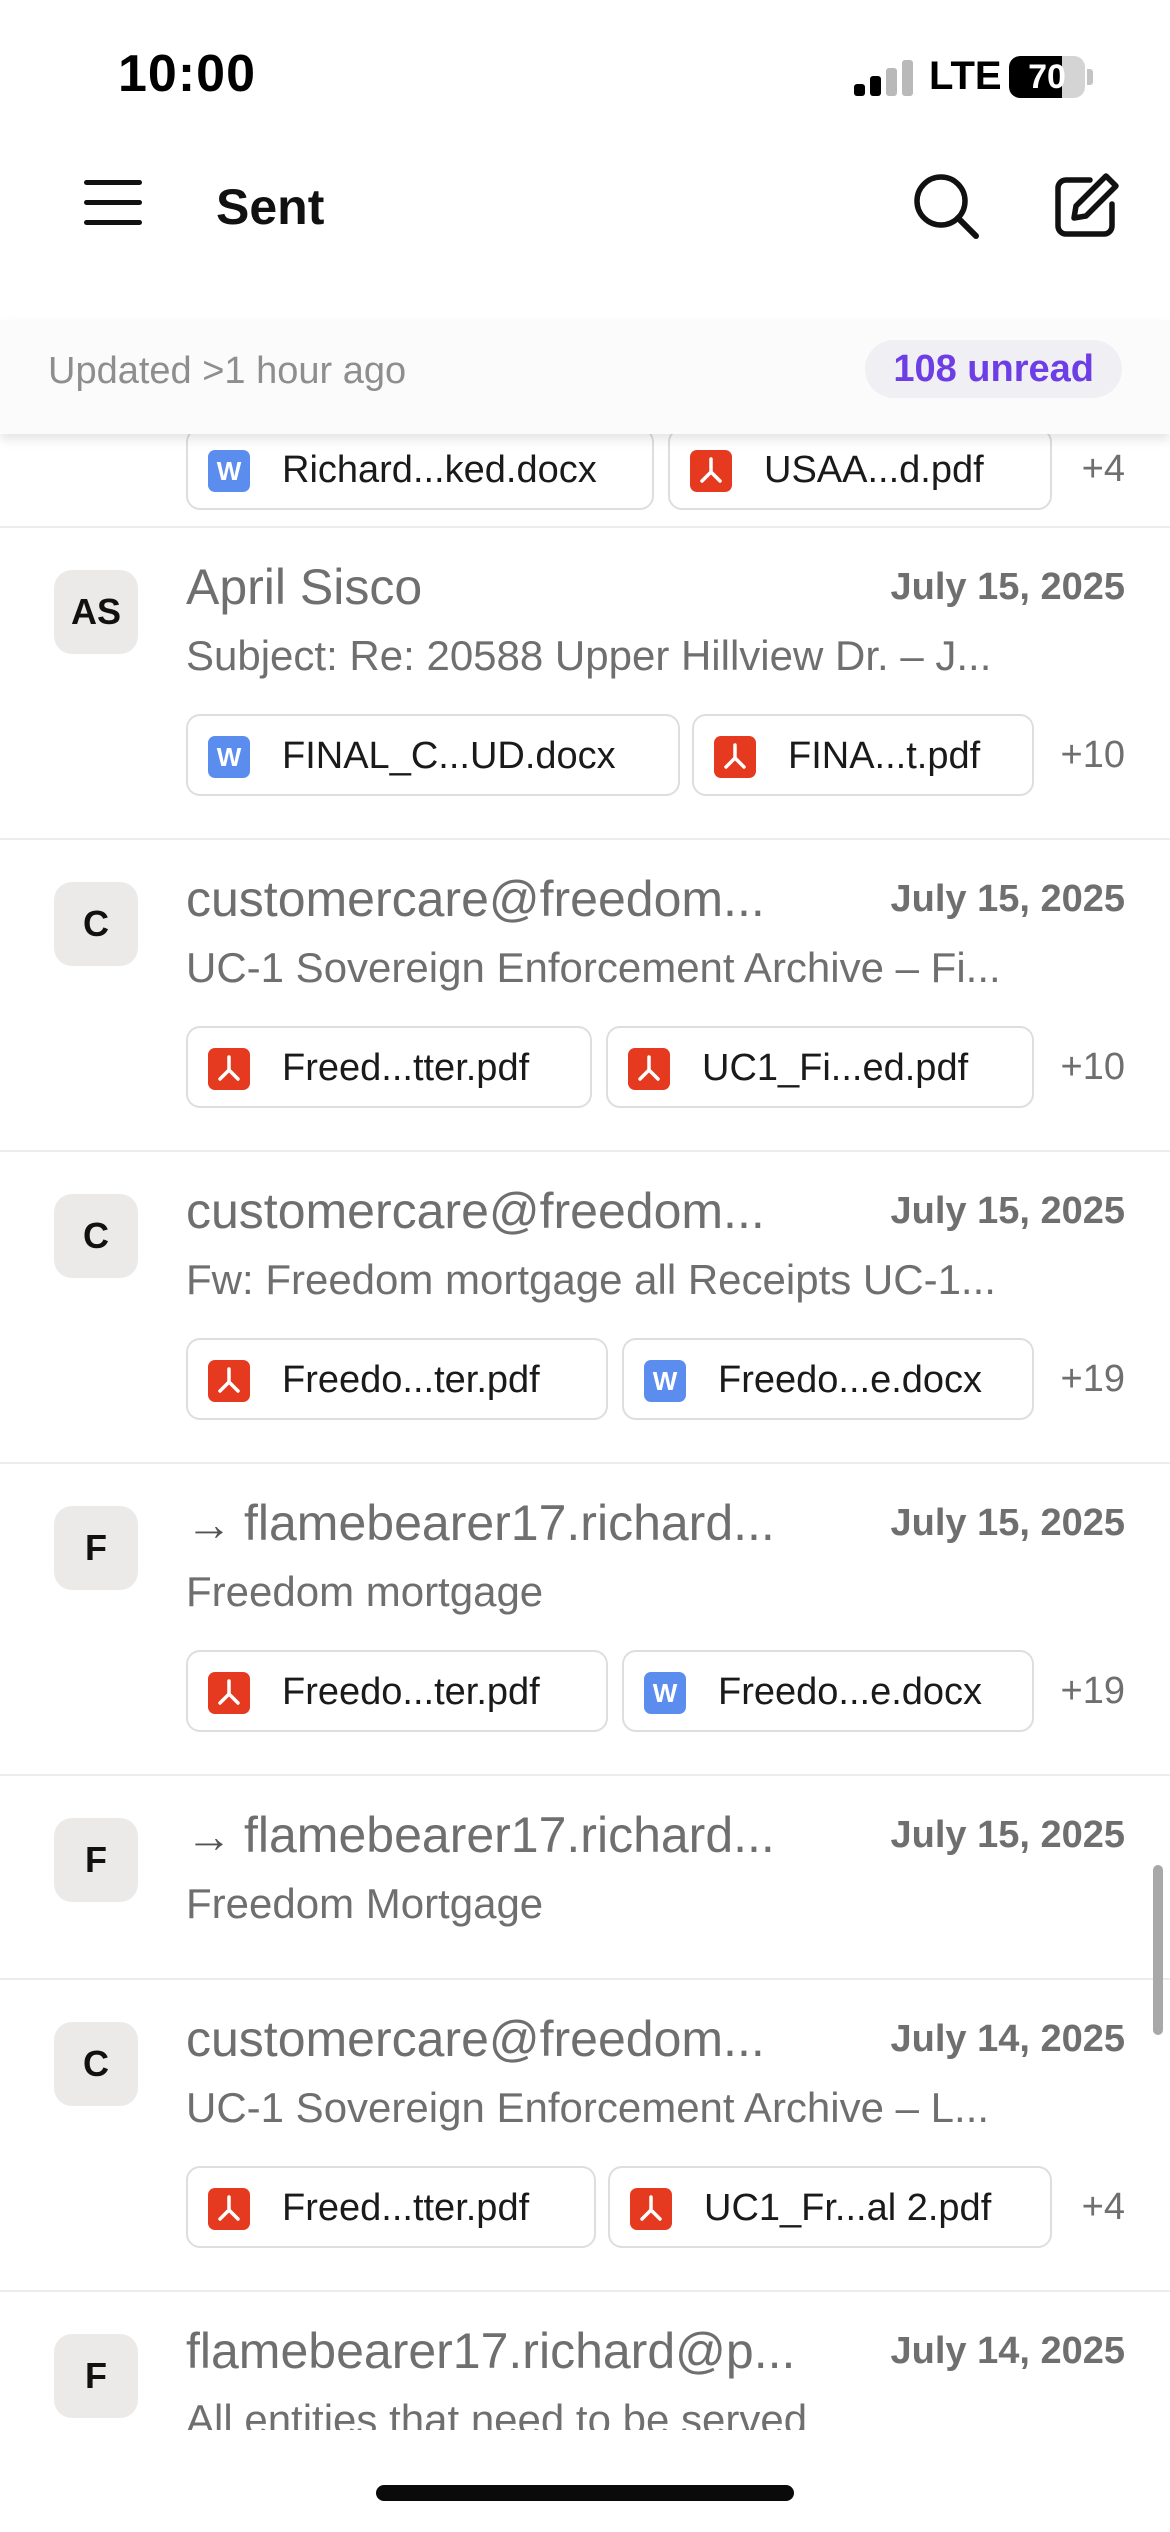 This screenshot has width=1170, height=2532. I want to click on search-icon, so click(946, 206).